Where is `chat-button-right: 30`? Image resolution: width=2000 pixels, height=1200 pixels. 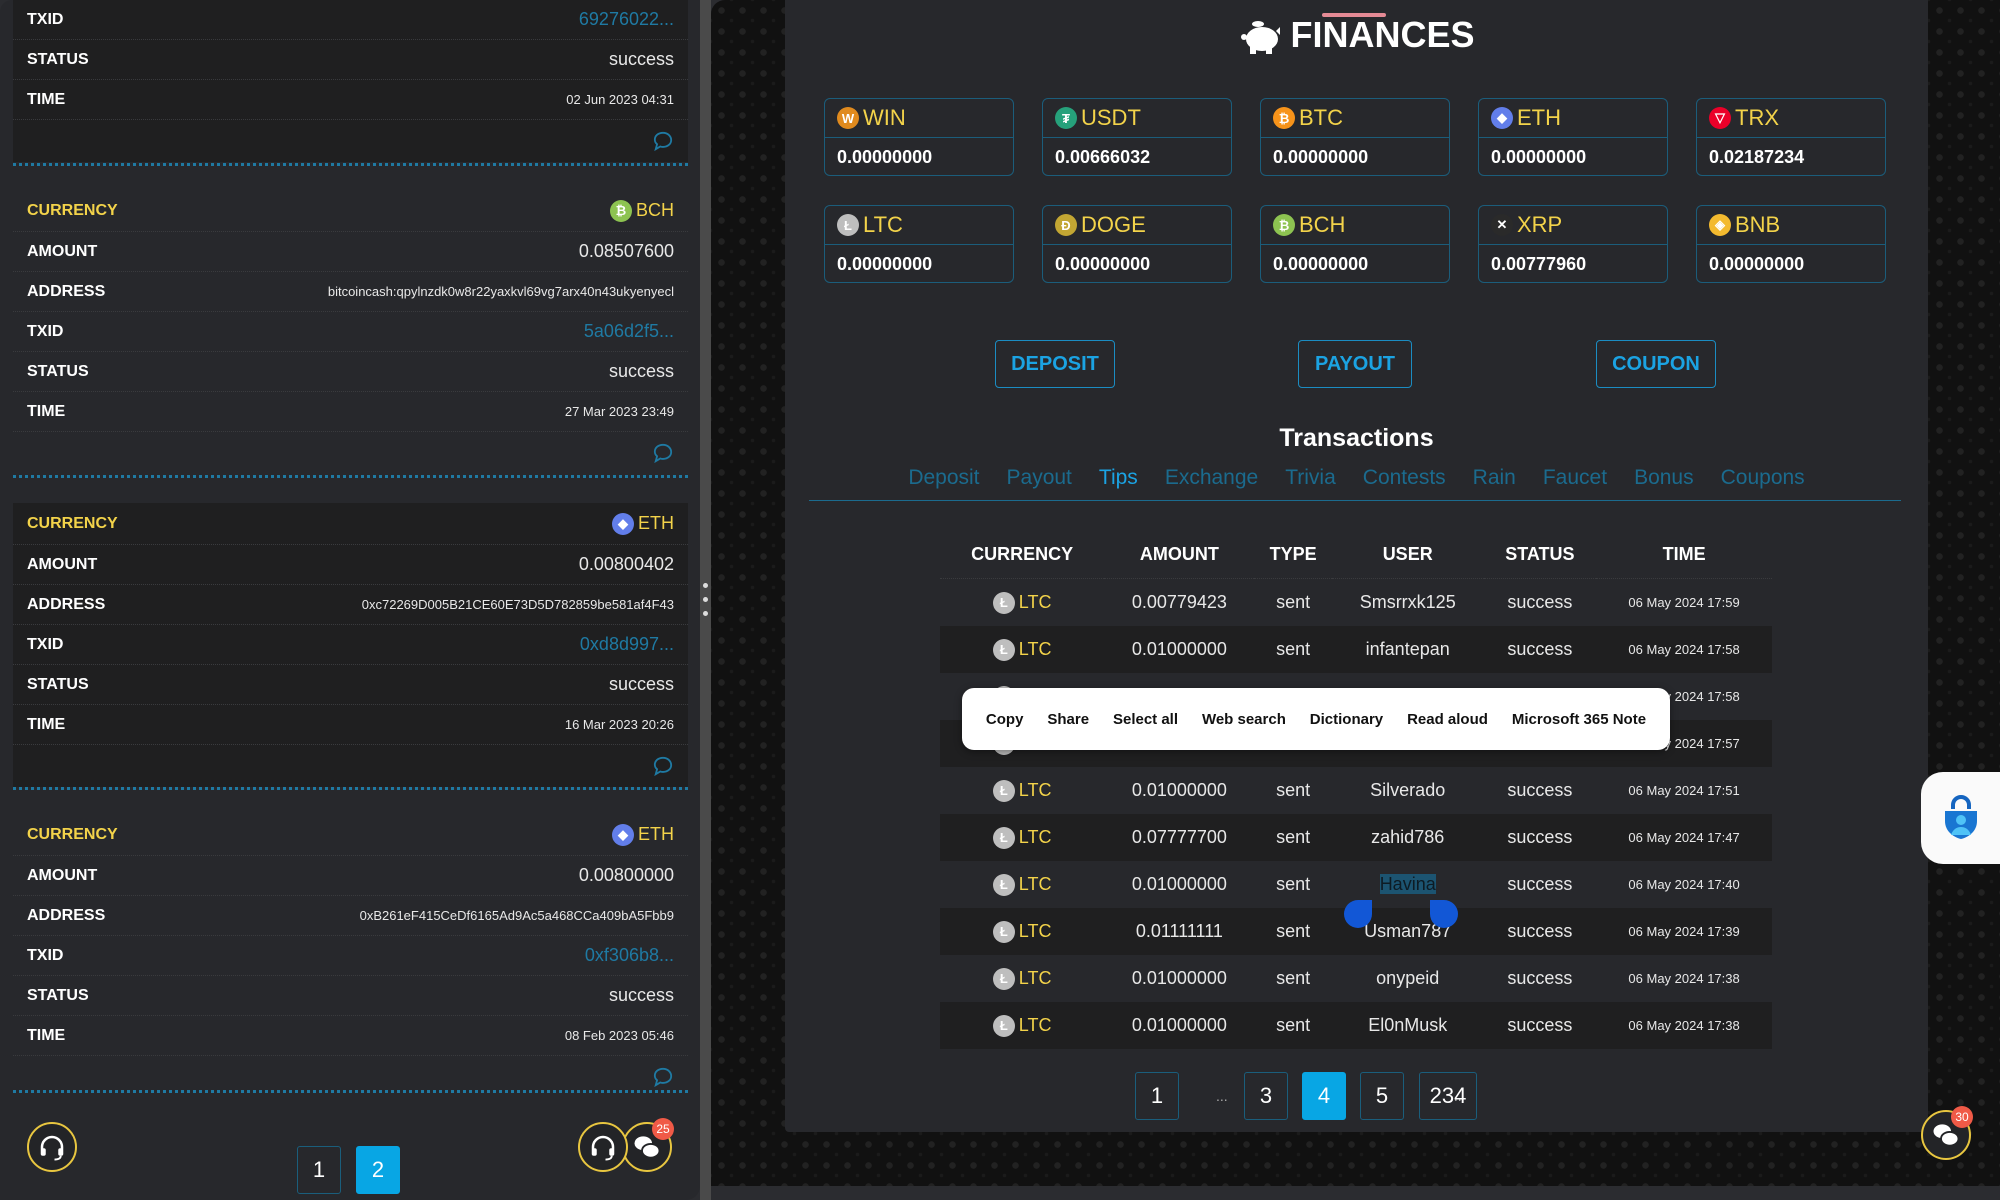
chat-button-right: 30 is located at coordinates (1947, 1133).